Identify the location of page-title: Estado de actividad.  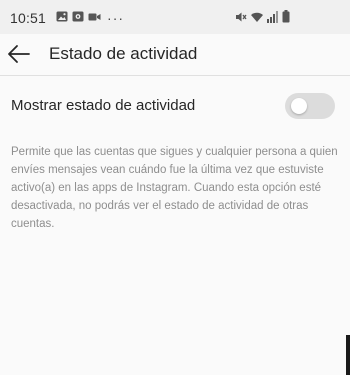
(123, 53).